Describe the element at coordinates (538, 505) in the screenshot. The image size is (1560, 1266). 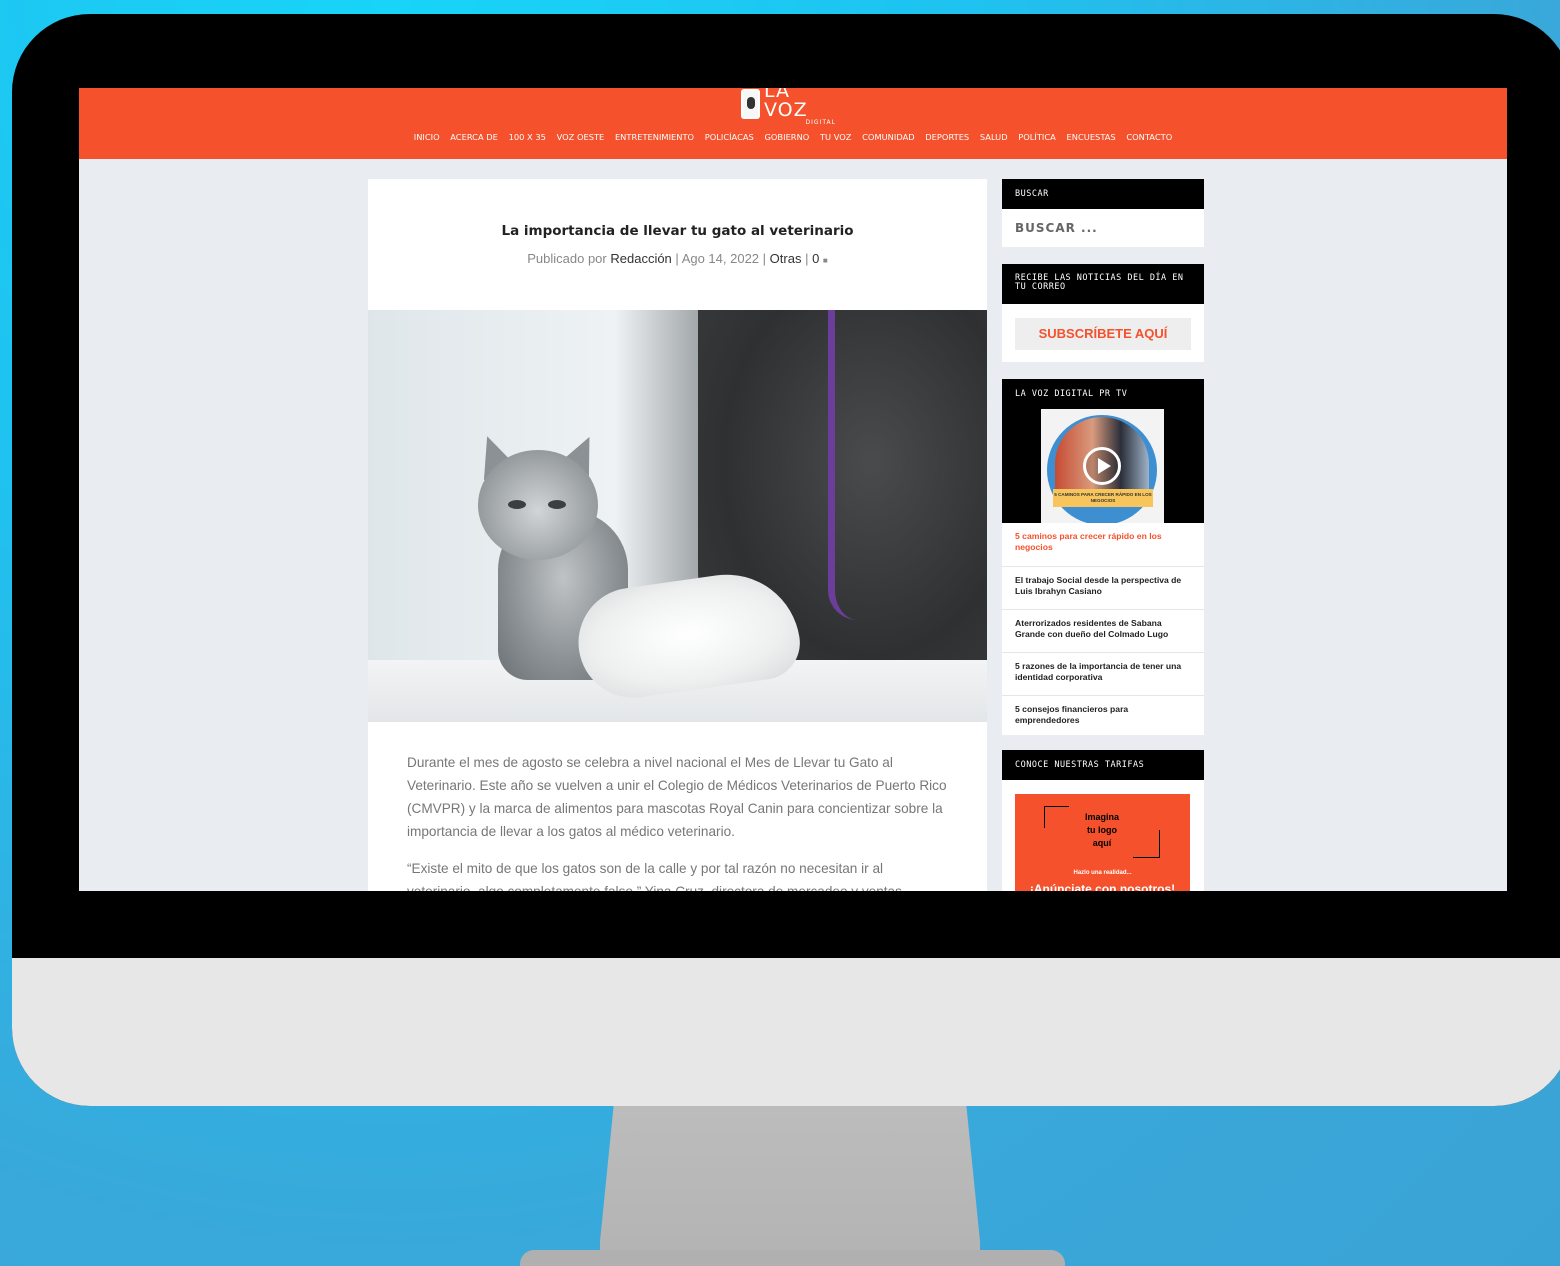
I see `kitten-head` at that location.